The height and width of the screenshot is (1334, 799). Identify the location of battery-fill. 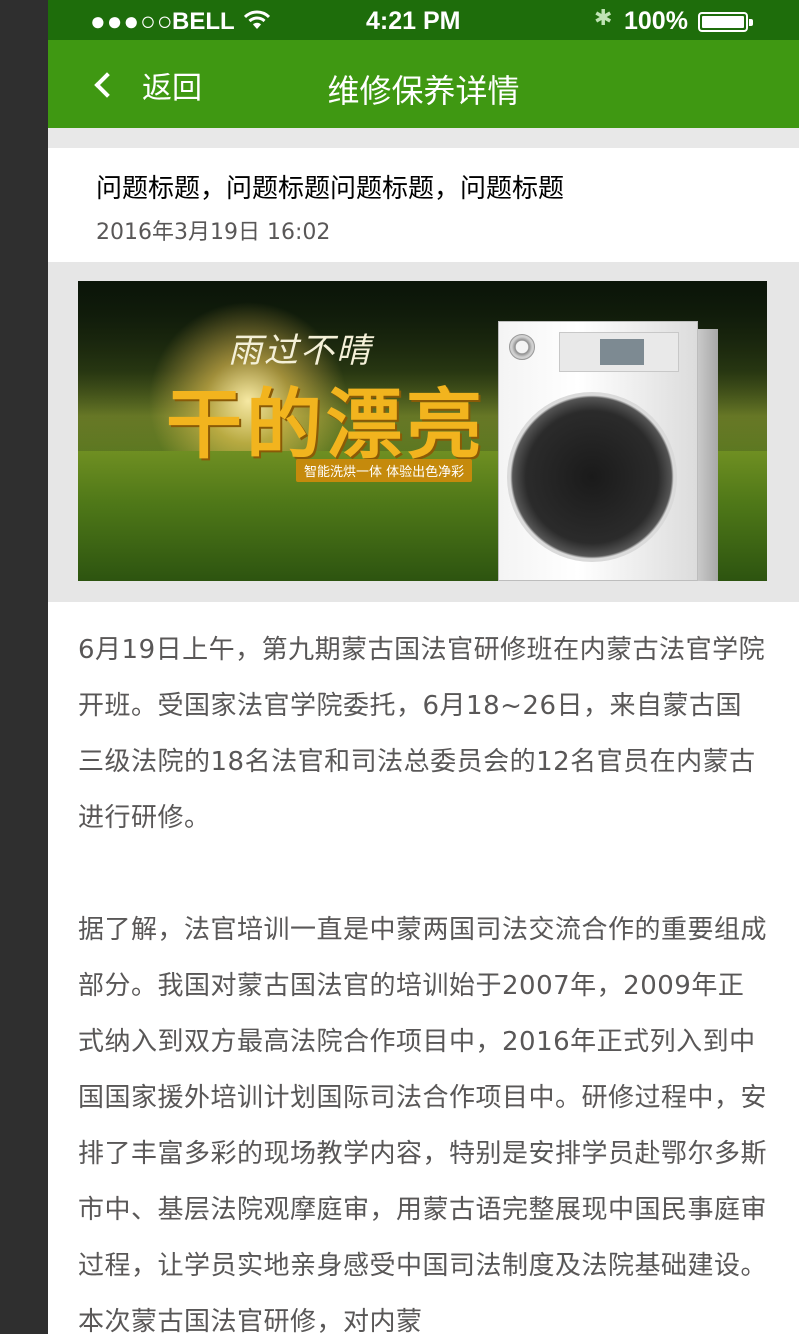
(723, 22).